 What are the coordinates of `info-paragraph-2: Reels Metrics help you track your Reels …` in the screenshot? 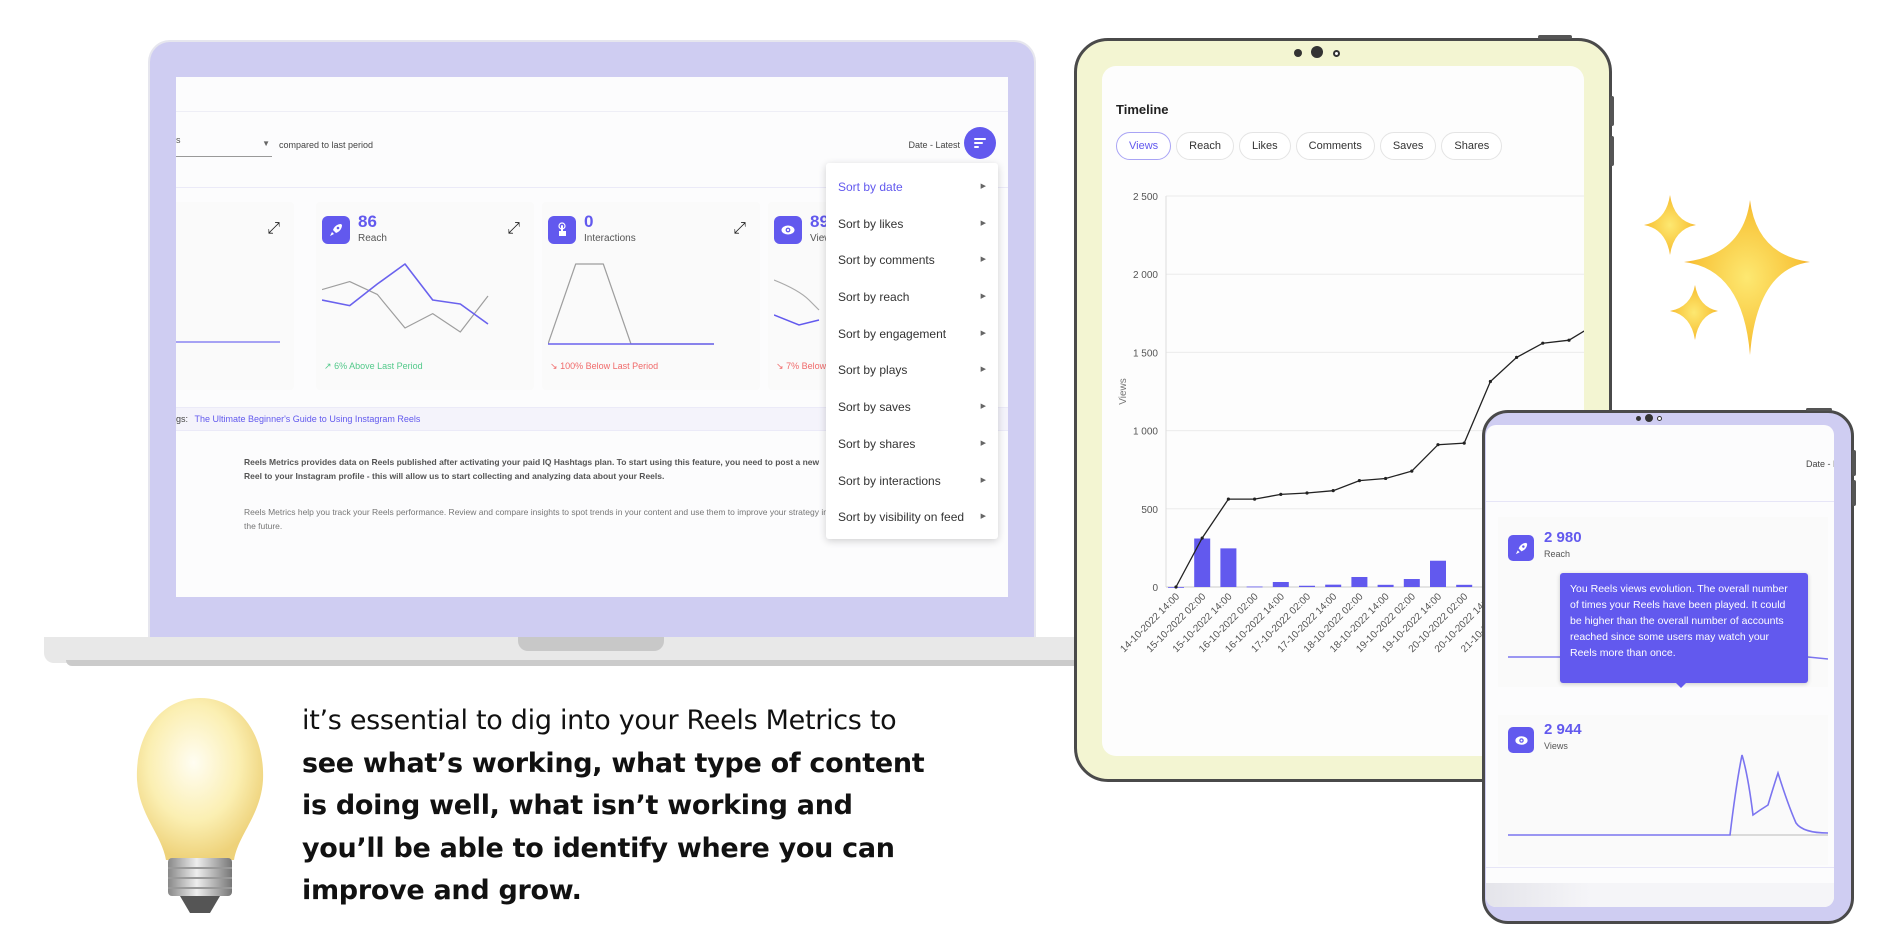 It's located at (536, 519).